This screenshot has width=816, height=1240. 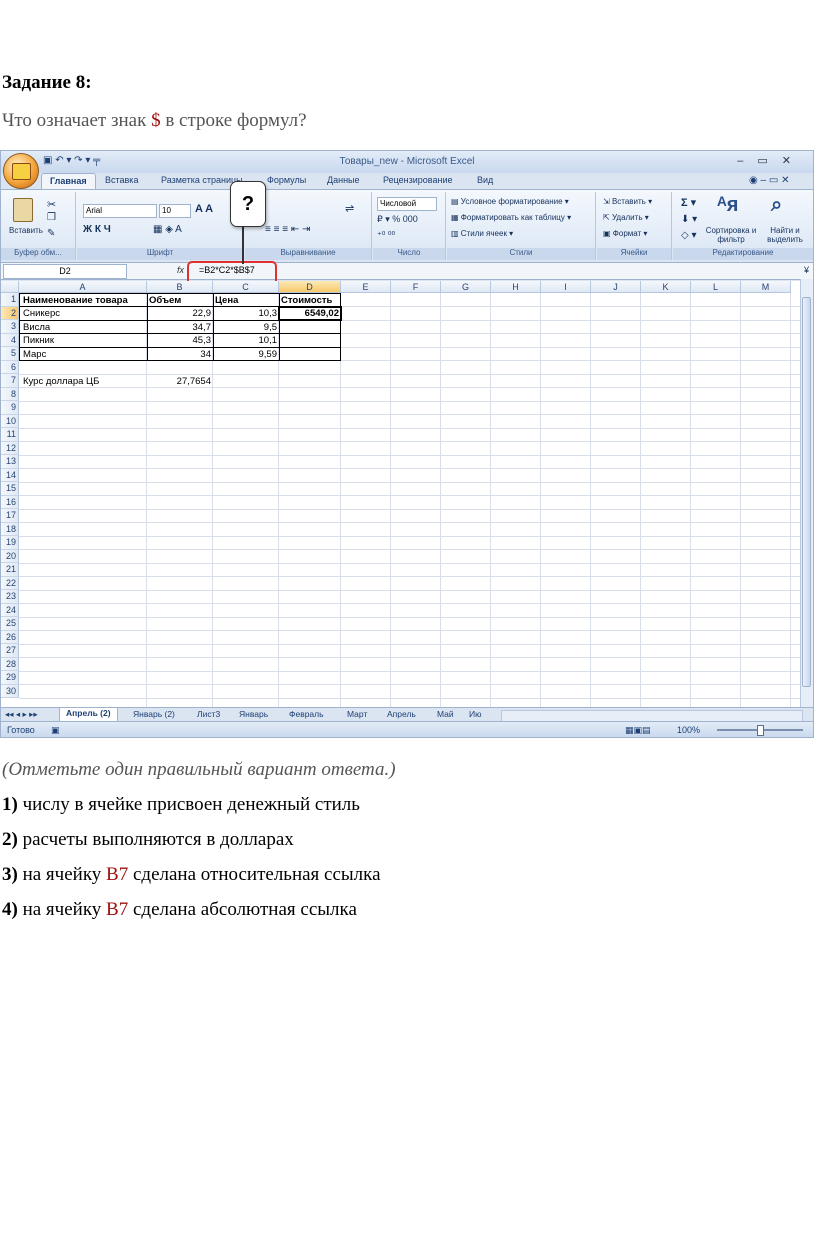 I want to click on find-select-icon: ⌕, so click(x=776, y=205).